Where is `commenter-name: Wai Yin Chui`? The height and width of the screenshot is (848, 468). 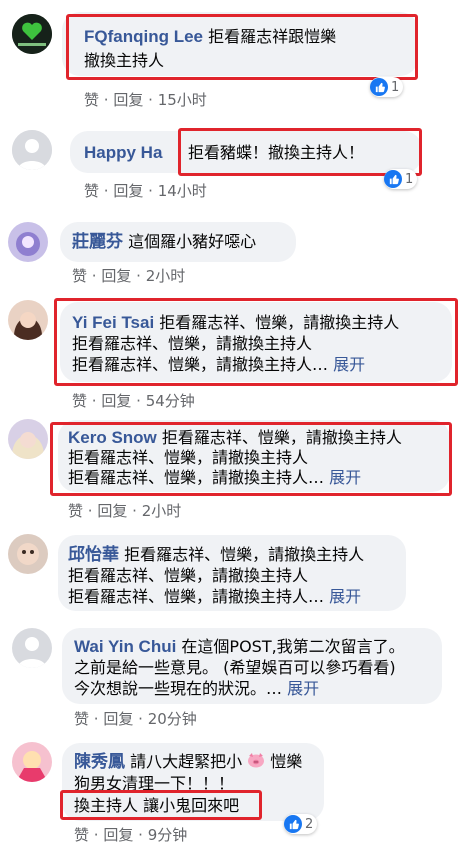 commenter-name: Wai Yin Chui is located at coordinates (125, 646).